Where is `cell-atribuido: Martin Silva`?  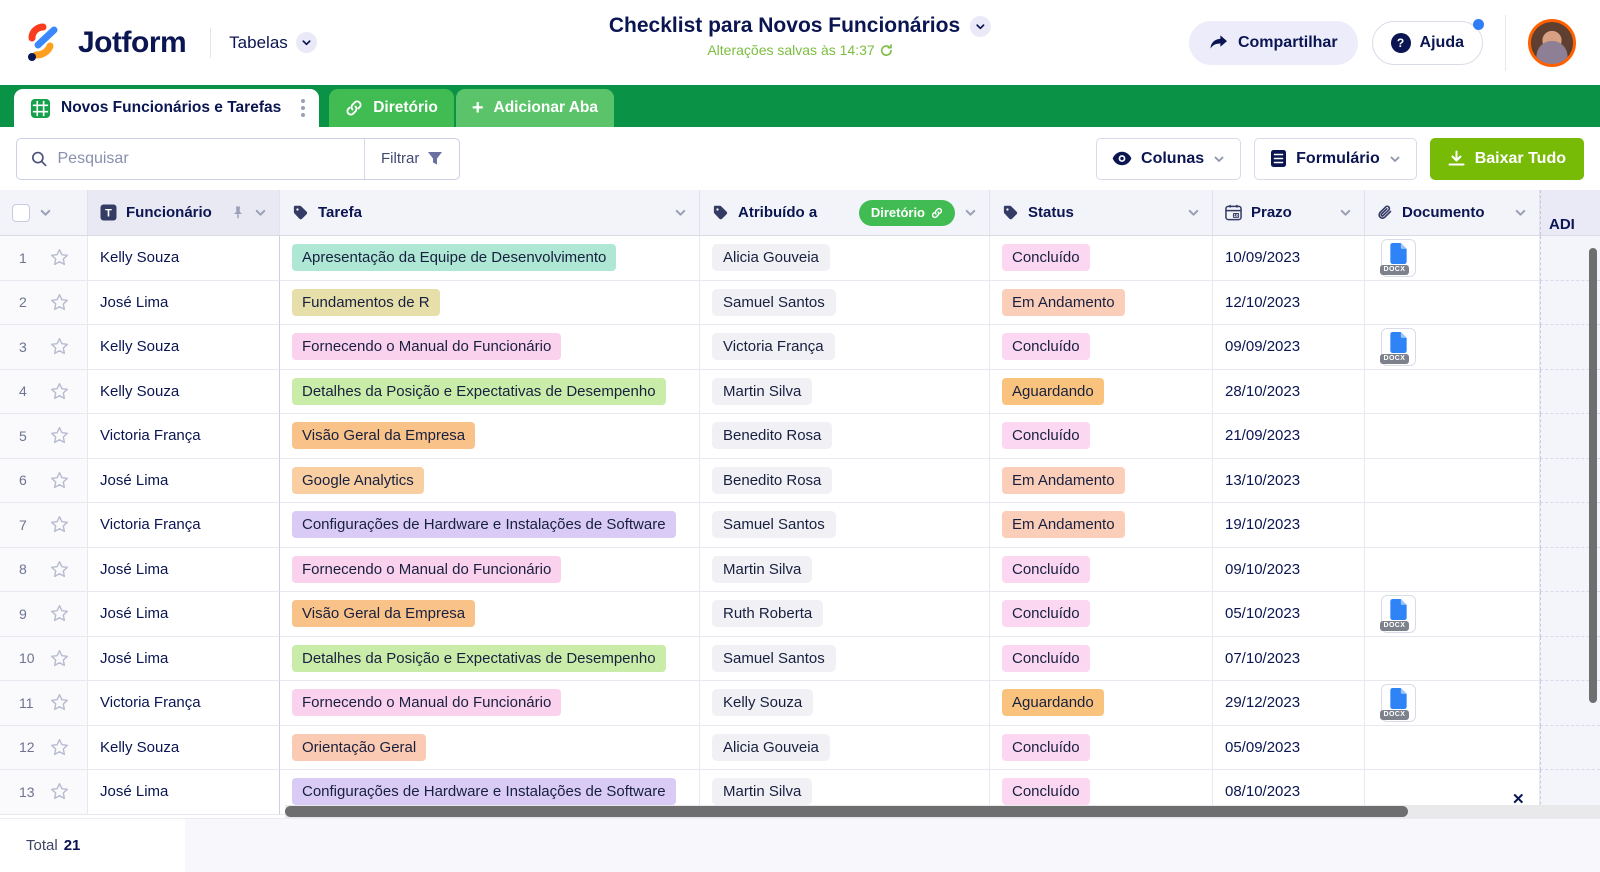 cell-atribuido: Martin Silva is located at coordinates (845, 569).